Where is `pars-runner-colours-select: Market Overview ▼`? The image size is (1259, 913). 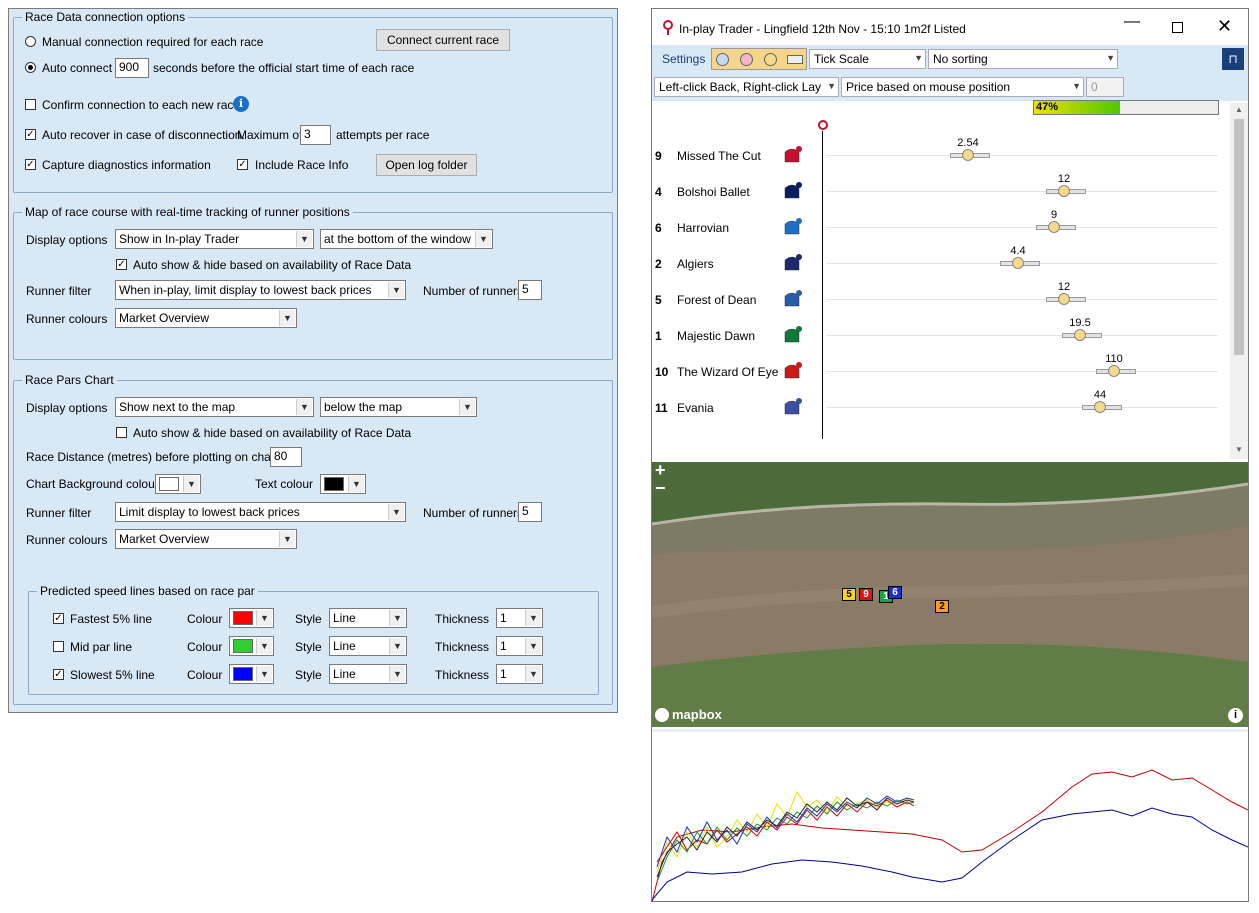 pars-runner-colours-select: Market Overview ▼ is located at coordinates (206, 539).